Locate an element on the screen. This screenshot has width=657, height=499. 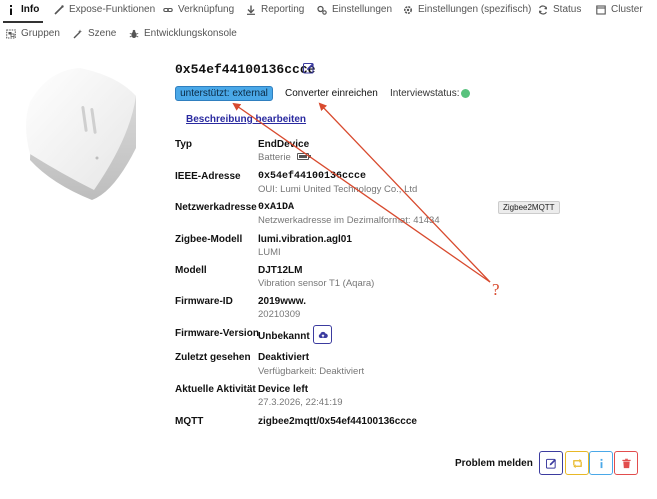
check-circle-icon is located at coordinates (465, 93).